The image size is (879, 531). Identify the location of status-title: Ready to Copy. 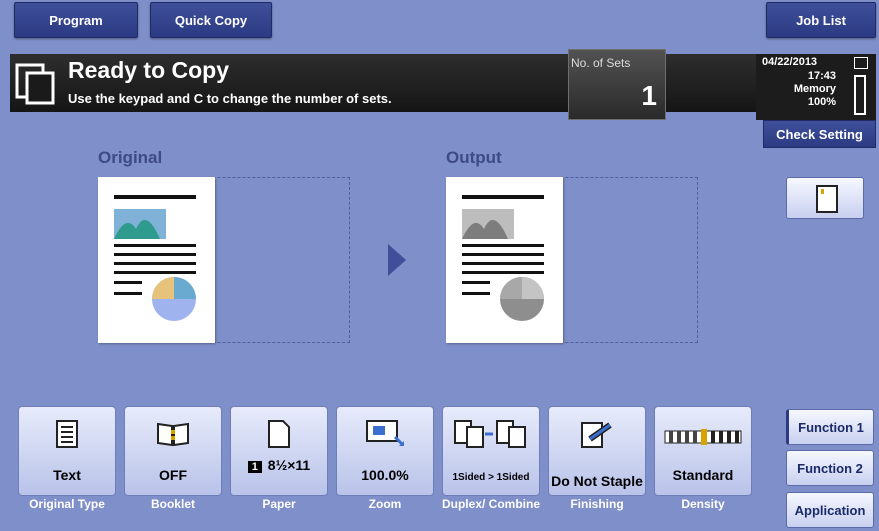
(149, 70).